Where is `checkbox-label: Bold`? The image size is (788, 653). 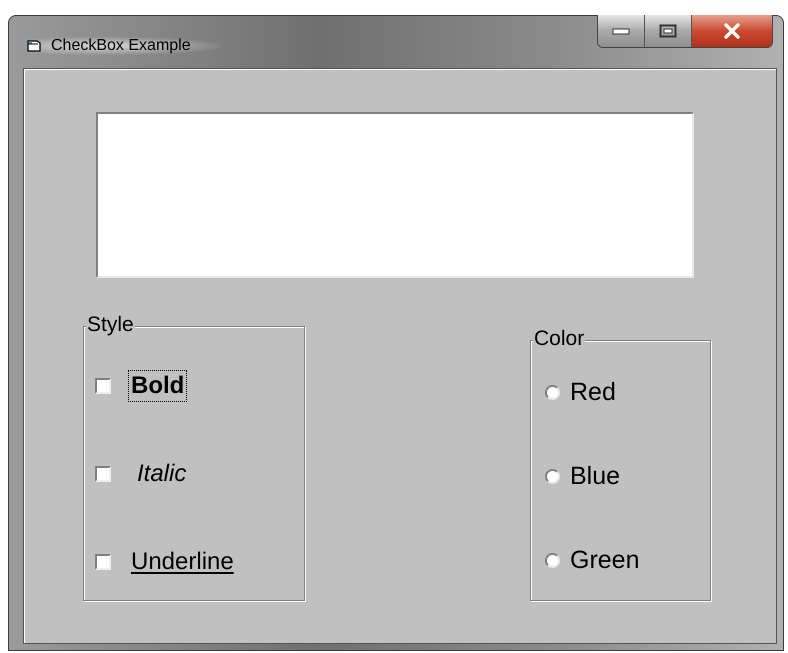 checkbox-label: Bold is located at coordinates (158, 386).